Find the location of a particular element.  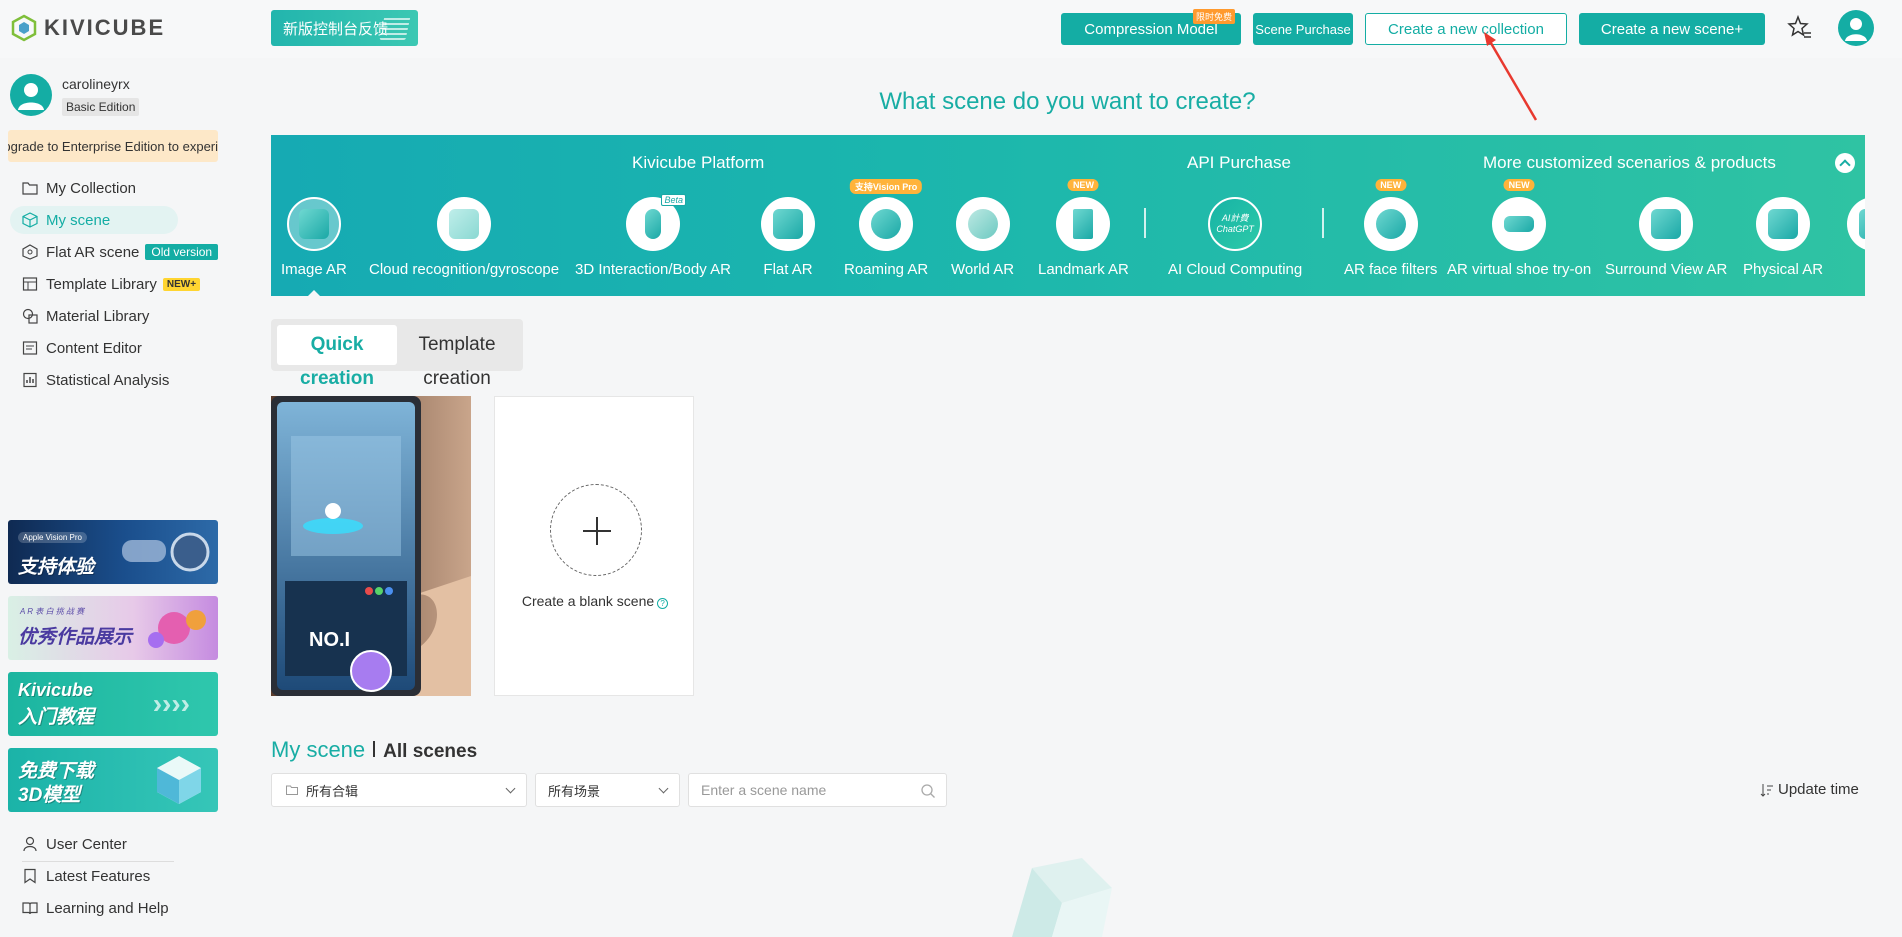

empty-state-cube-decoration is located at coordinates (1062, 897).